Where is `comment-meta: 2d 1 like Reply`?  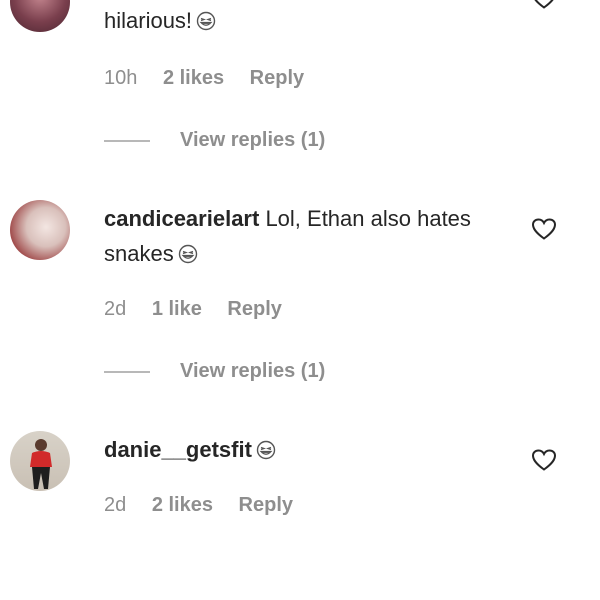
comment-meta: 2d 1 like Reply is located at coordinates (193, 309).